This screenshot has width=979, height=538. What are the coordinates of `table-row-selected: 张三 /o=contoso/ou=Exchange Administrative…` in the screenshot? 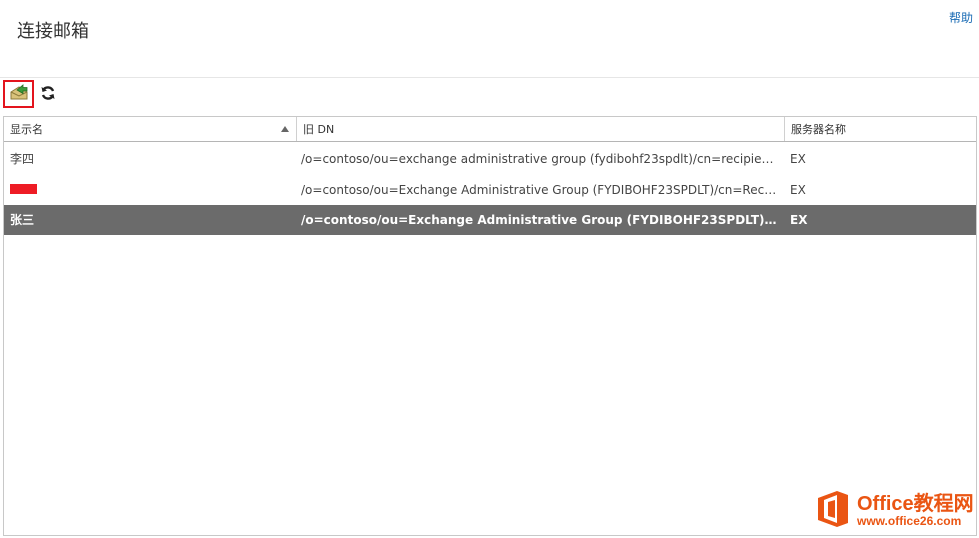 It's located at (490, 220).